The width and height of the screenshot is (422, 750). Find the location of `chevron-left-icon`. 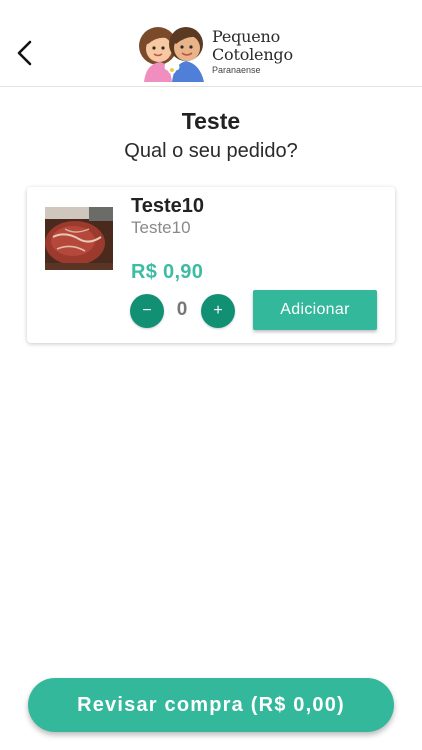

chevron-left-icon is located at coordinates (24, 53).